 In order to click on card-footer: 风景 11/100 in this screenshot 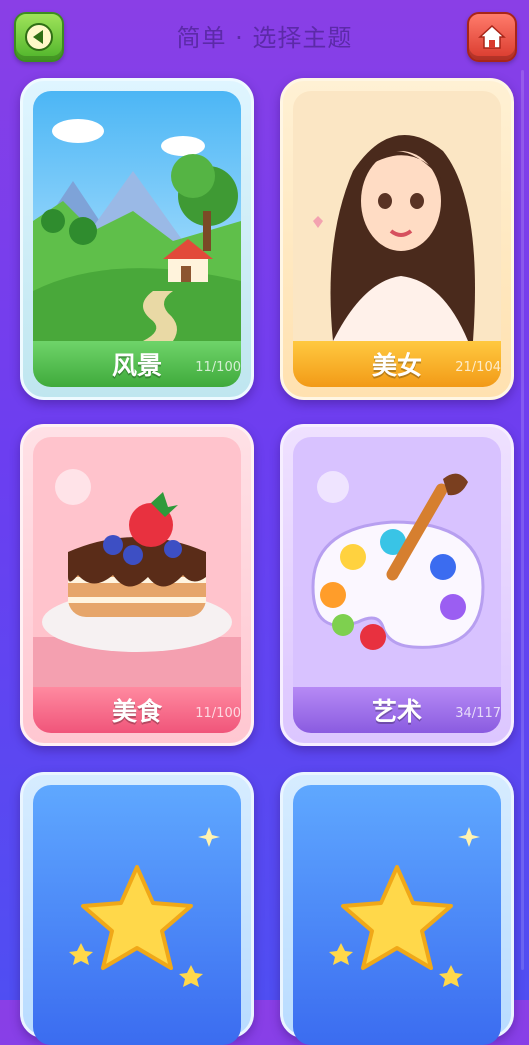, I will do `click(137, 364)`.